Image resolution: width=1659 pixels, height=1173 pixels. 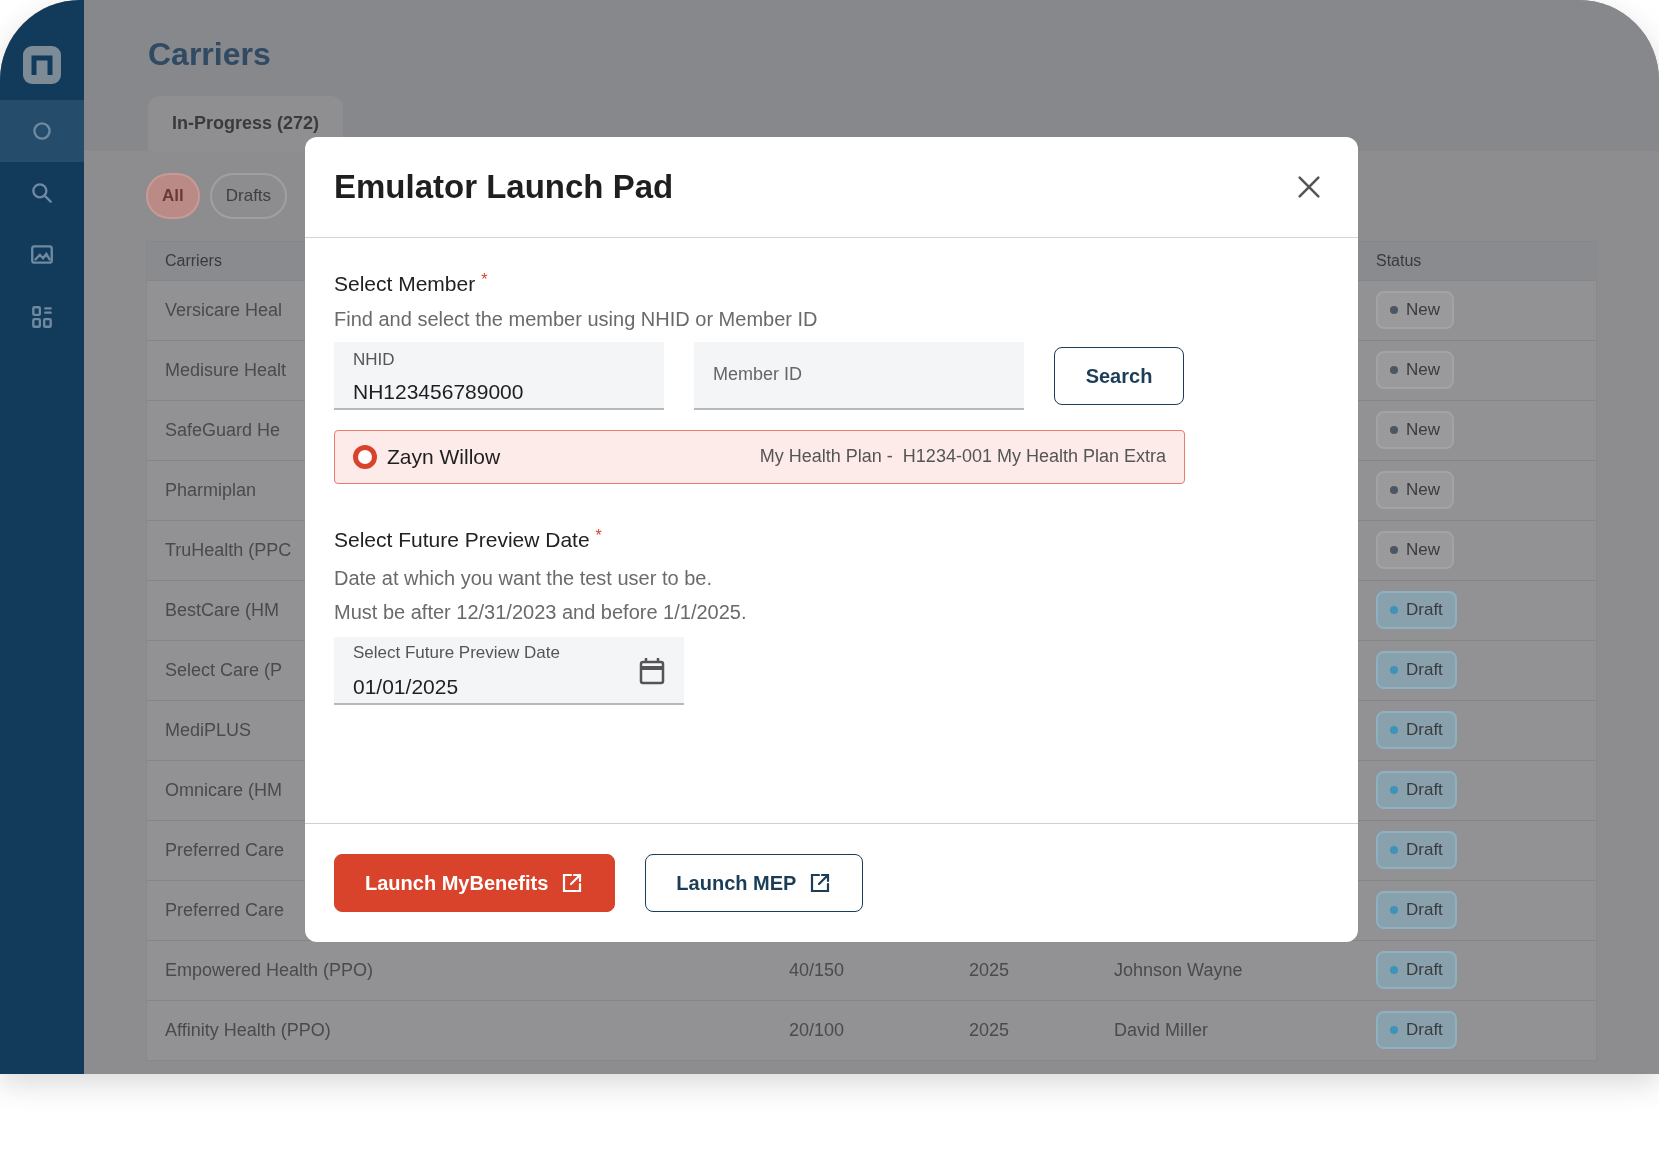 I want to click on table-cell: MediPLUS, so click(x=208, y=729).